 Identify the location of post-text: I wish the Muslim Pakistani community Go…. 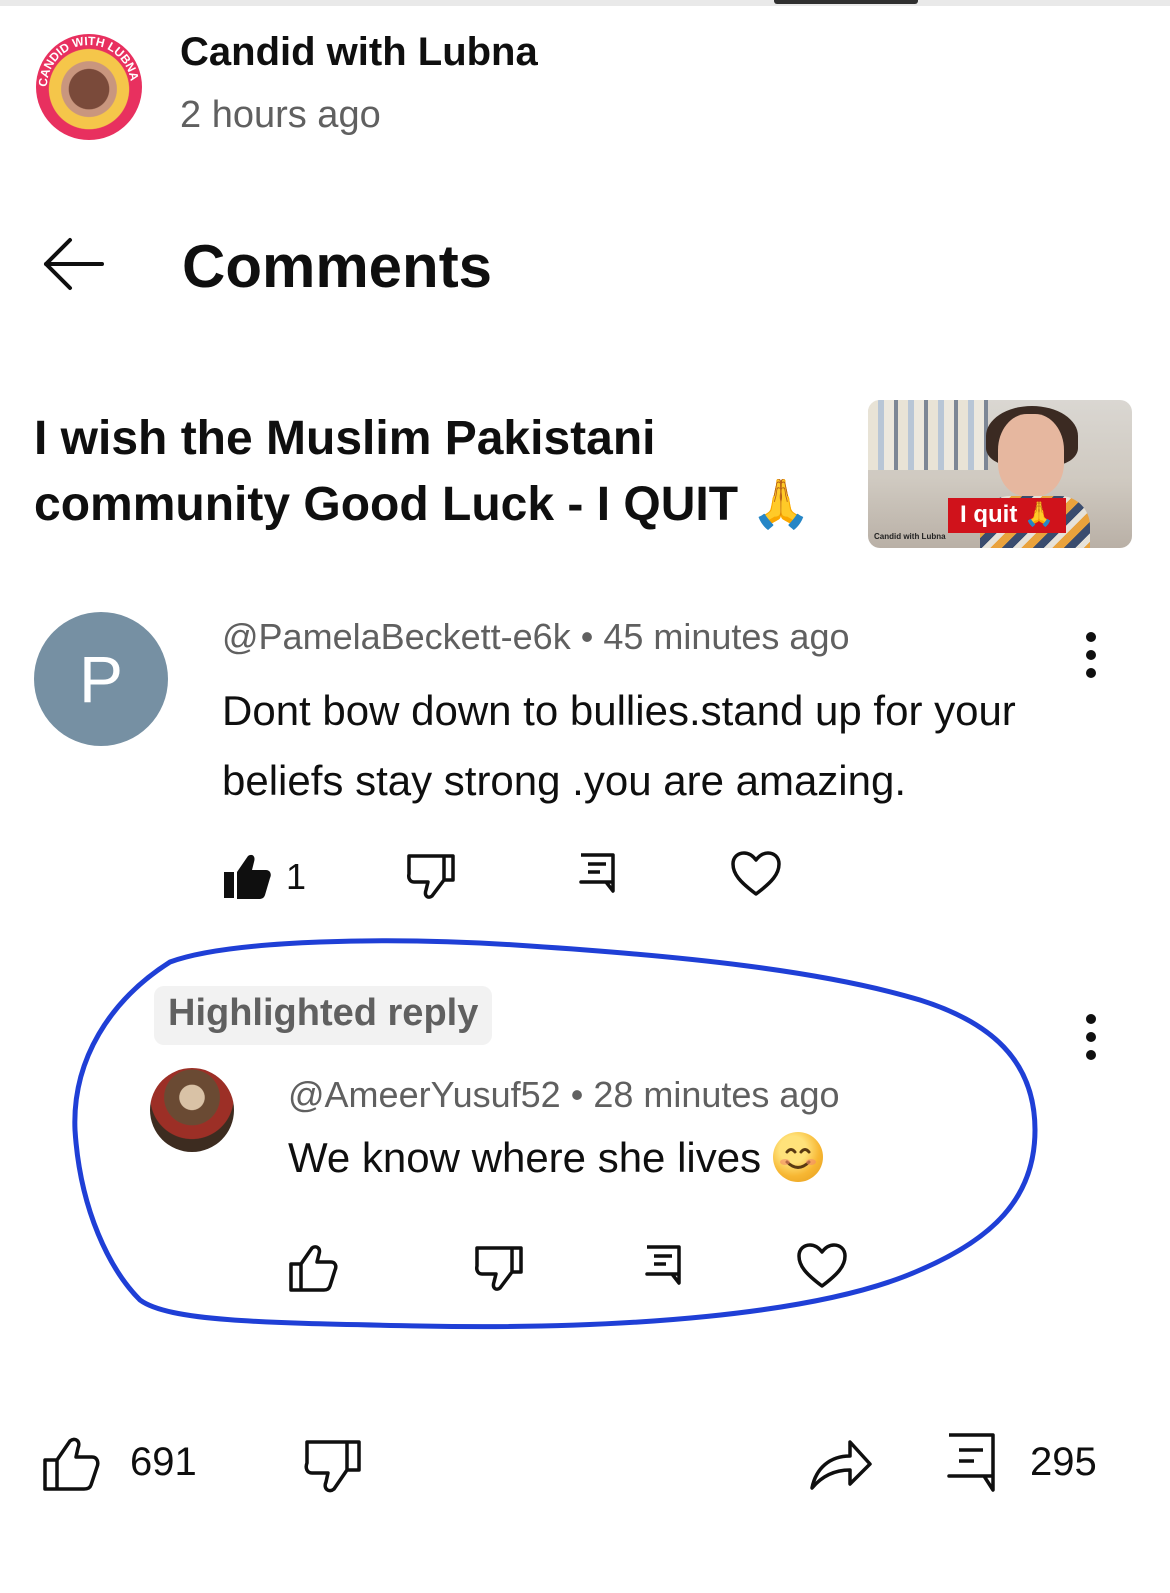
(439, 472).